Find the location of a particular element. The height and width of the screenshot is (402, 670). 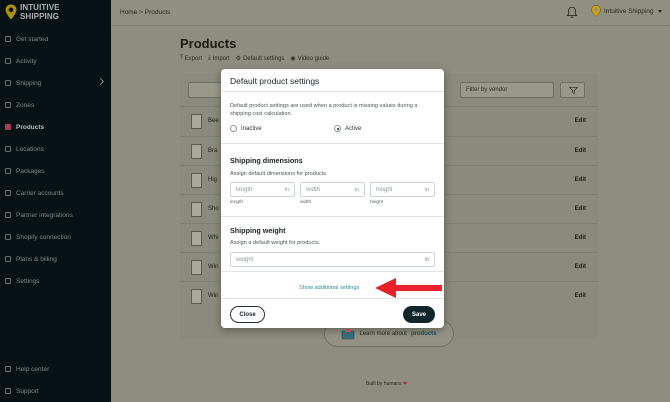

sidebar-item-help-center: Help center is located at coordinates (55, 369).